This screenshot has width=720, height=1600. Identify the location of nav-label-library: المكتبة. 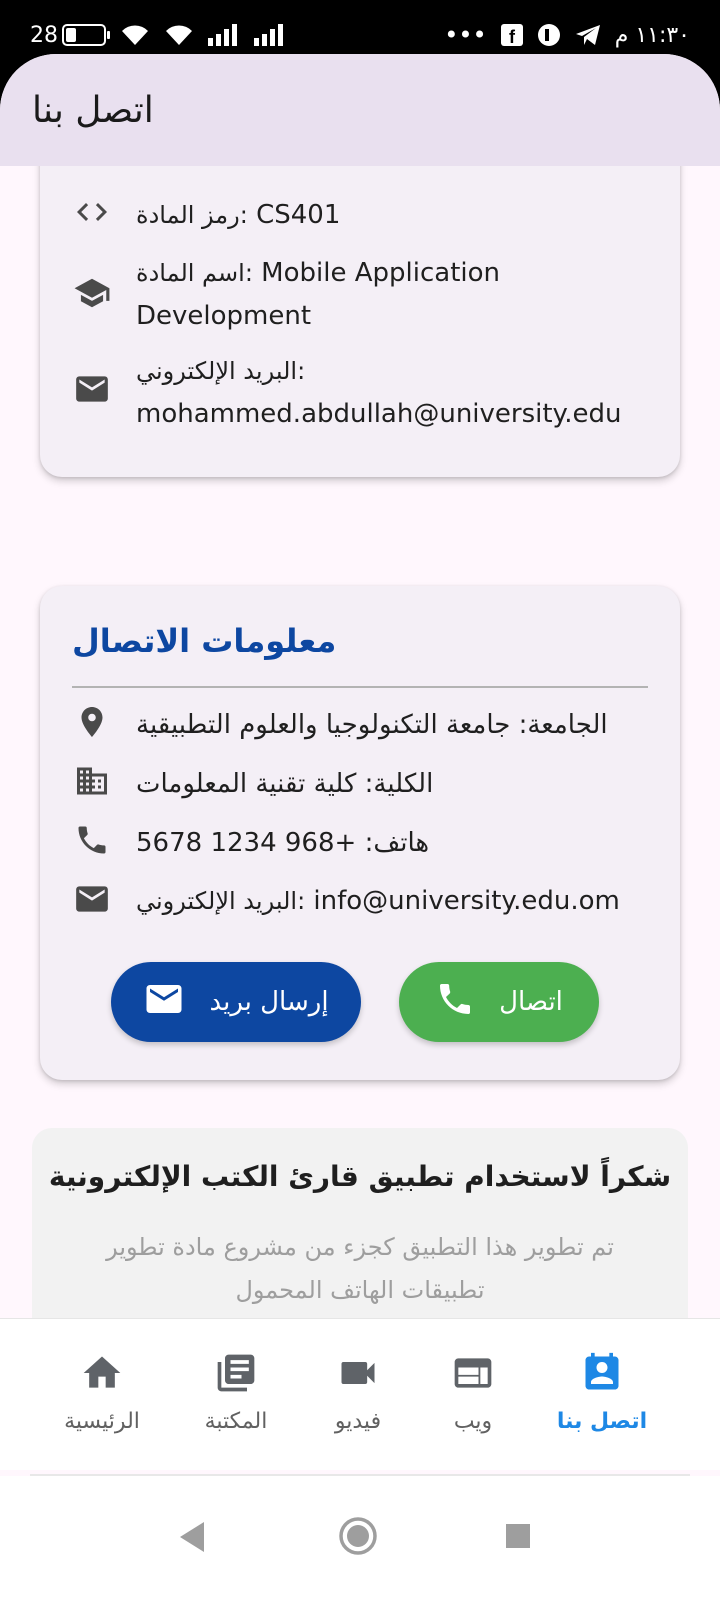
(236, 1421).